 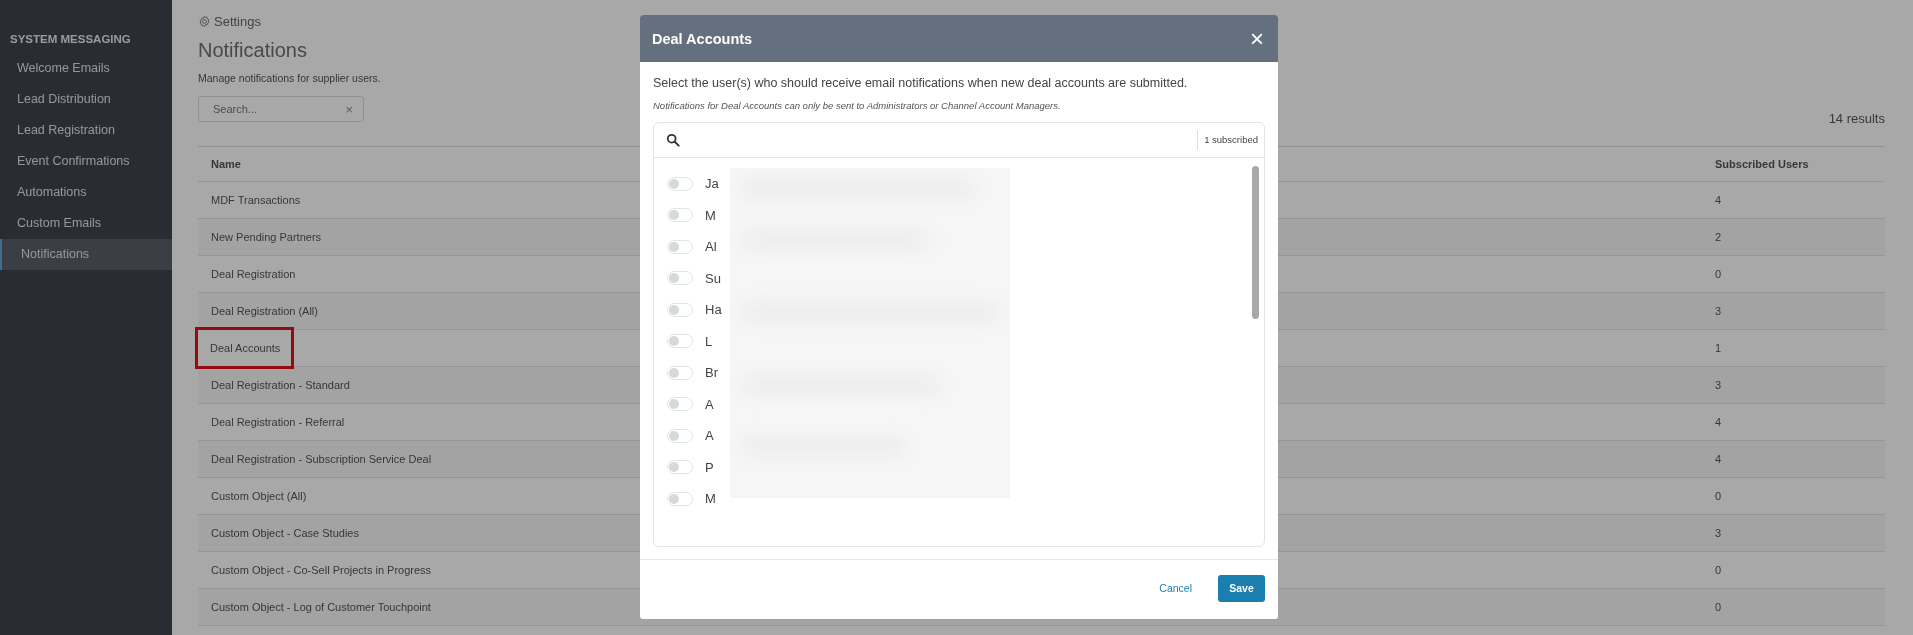 What do you see at coordinates (712, 184) in the screenshot?
I see `user-name: Ja` at bounding box center [712, 184].